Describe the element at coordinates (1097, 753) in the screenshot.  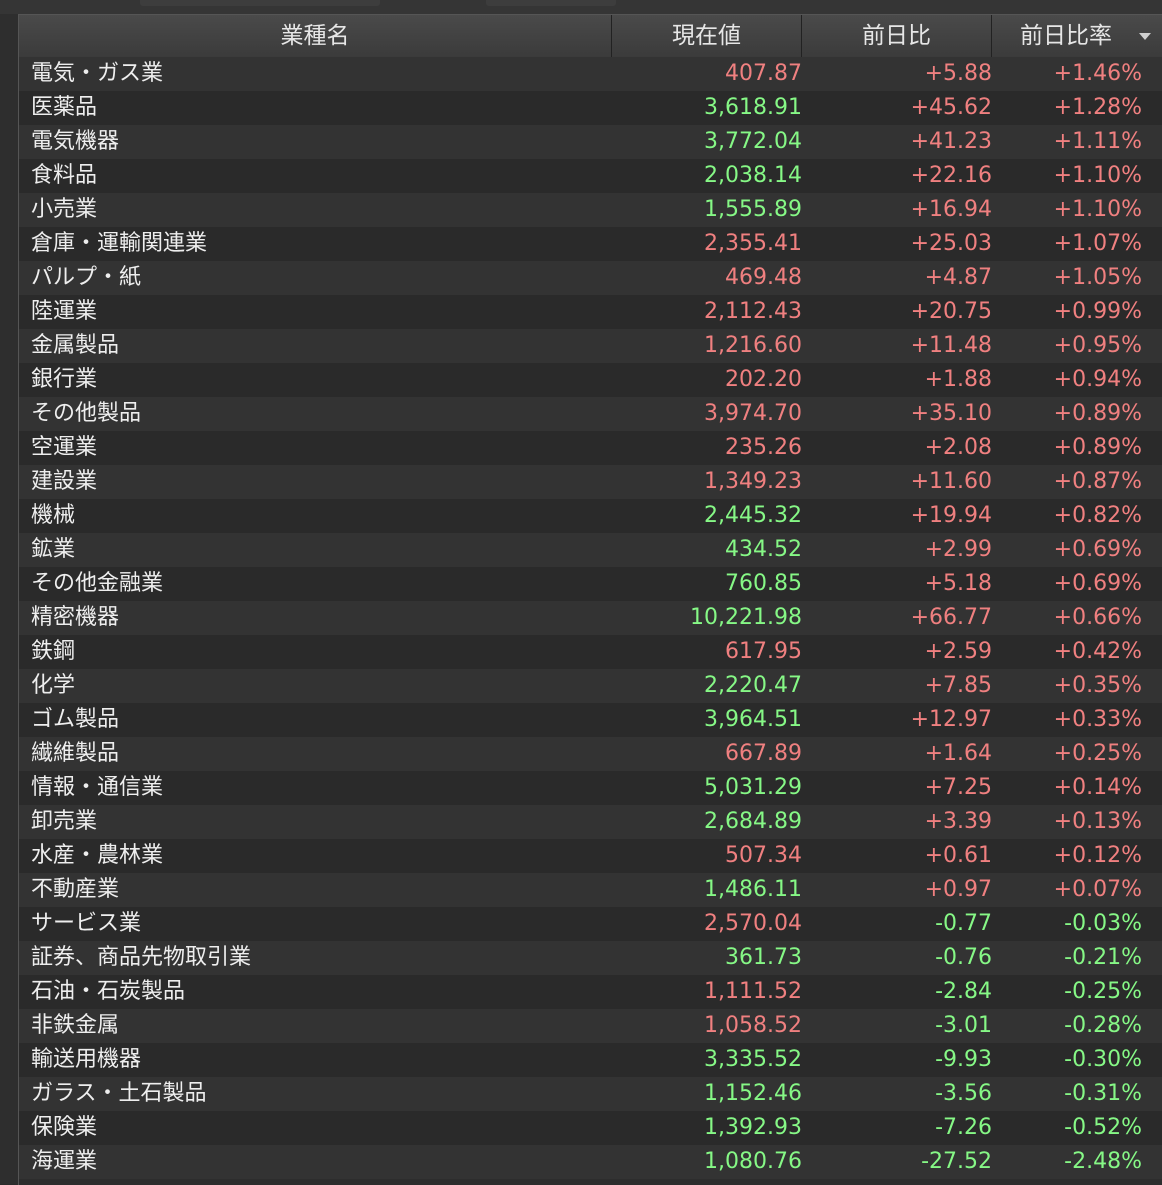
I see `change-rate-cell: +0.25%` at that location.